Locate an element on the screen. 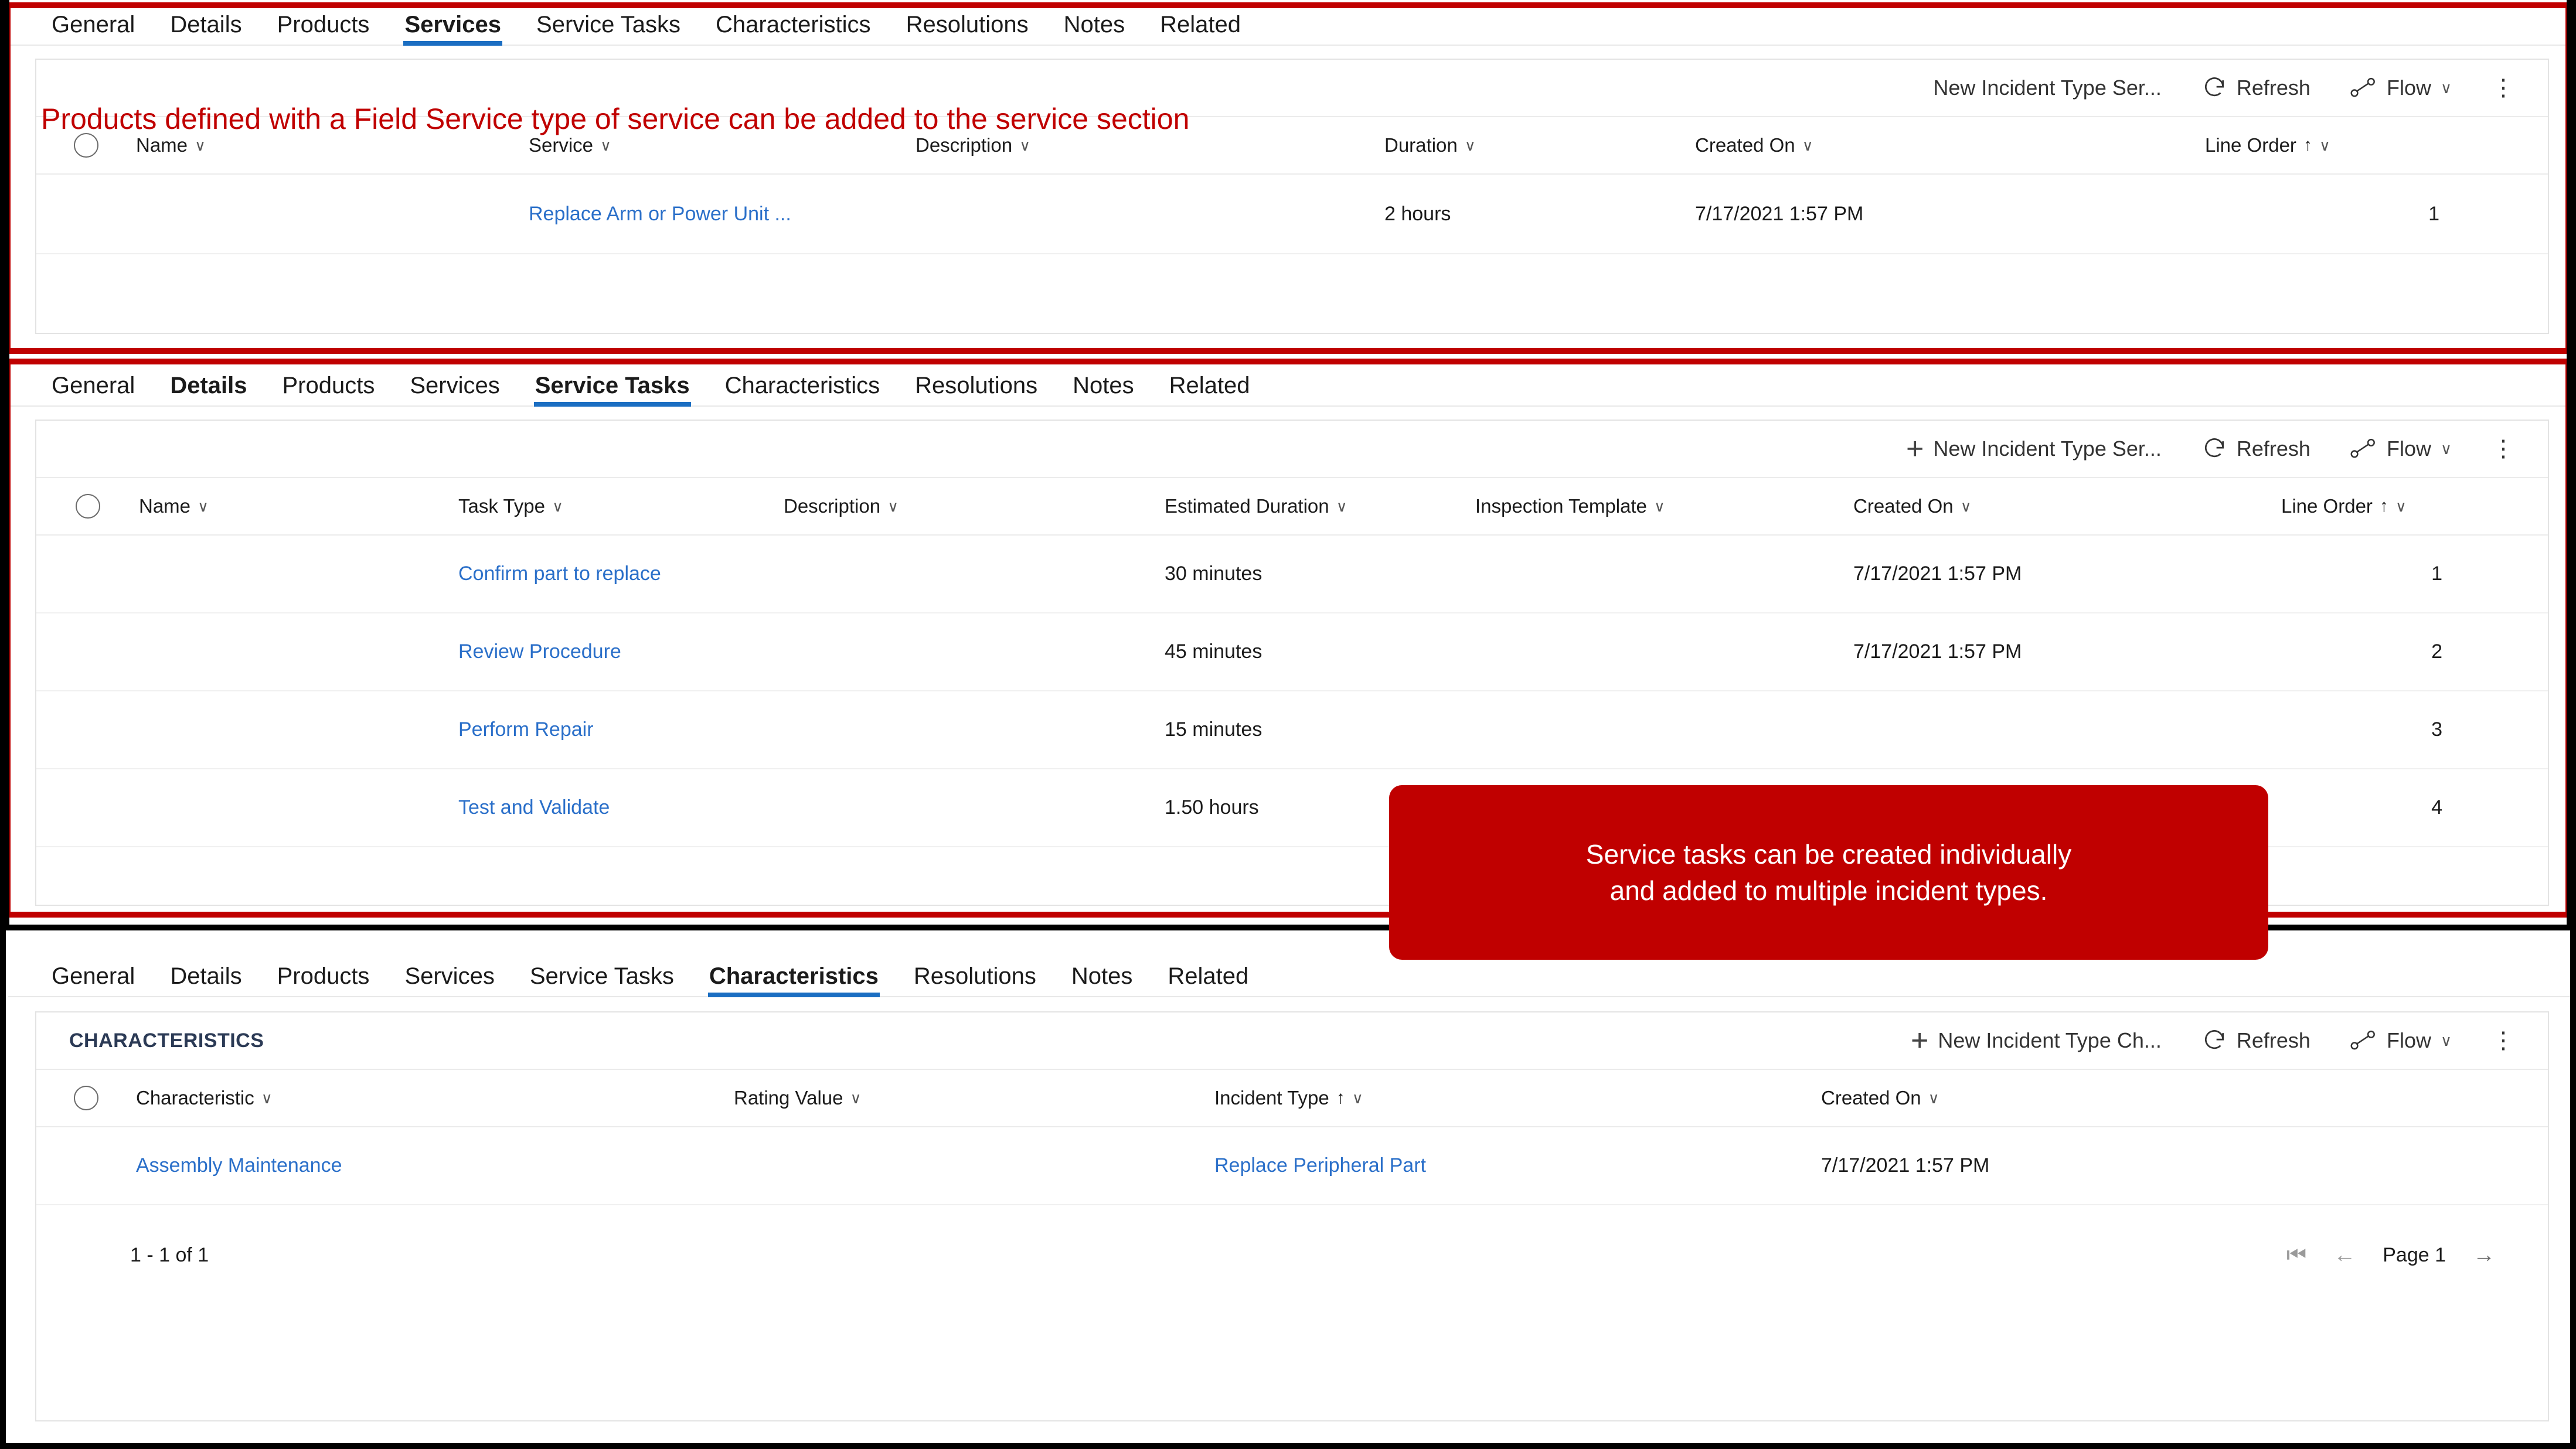  tab-label: Service Tasks is located at coordinates (608, 24).